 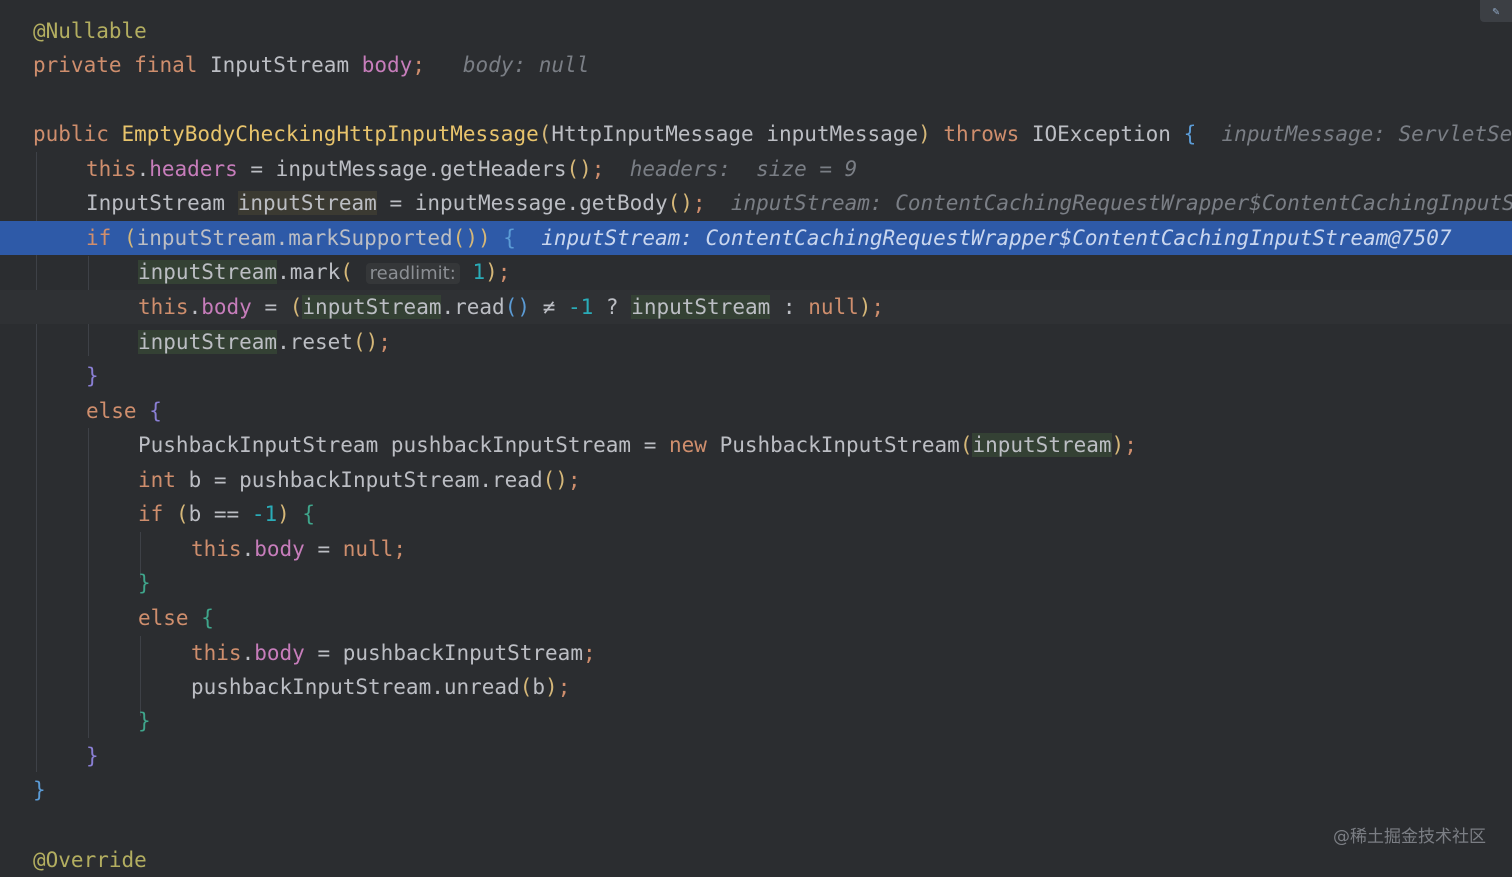 I want to click on code-line-content: else {, so click(x=124, y=411).